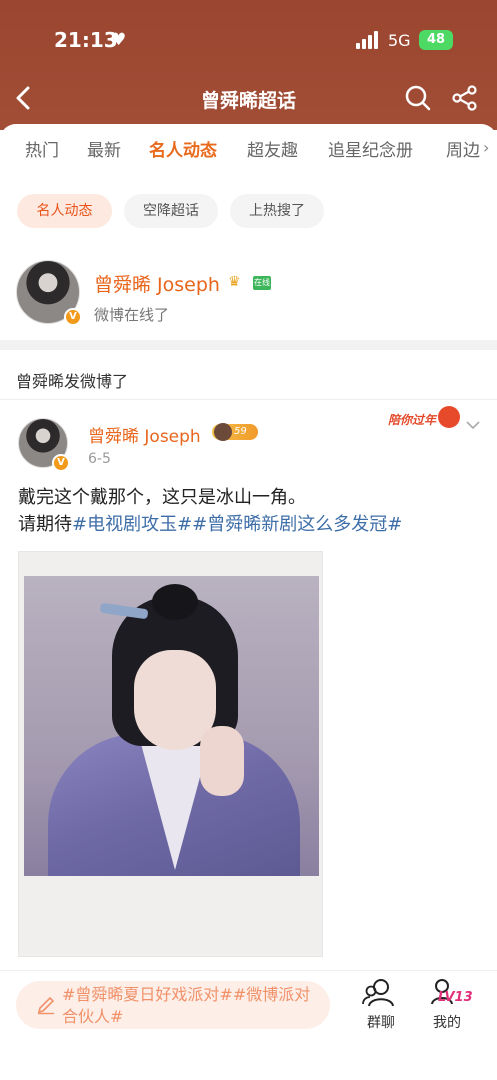 The height and width of the screenshot is (1080, 497). What do you see at coordinates (61, 463) in the screenshot?
I see `post-verified-badge: V` at bounding box center [61, 463].